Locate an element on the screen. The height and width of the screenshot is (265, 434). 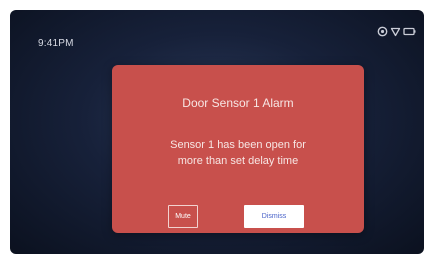
alarm-message-line2: more than set delay time is located at coordinates (238, 161).